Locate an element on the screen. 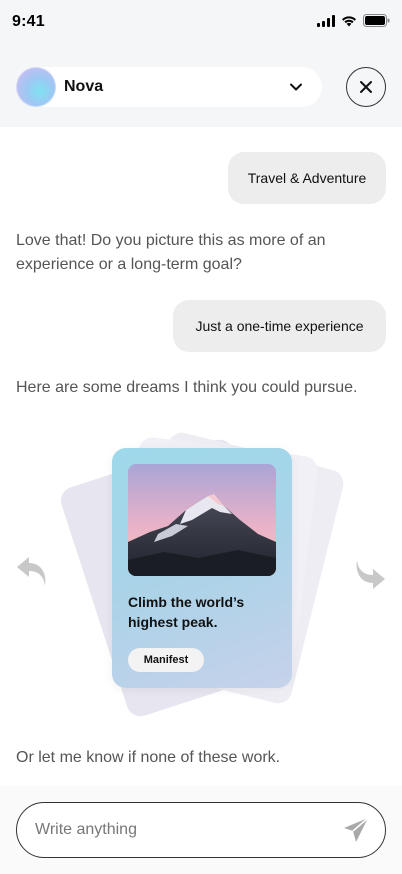 This screenshot has width=402, height=874. header-area: 9:41 Nova is located at coordinates (201, 63).